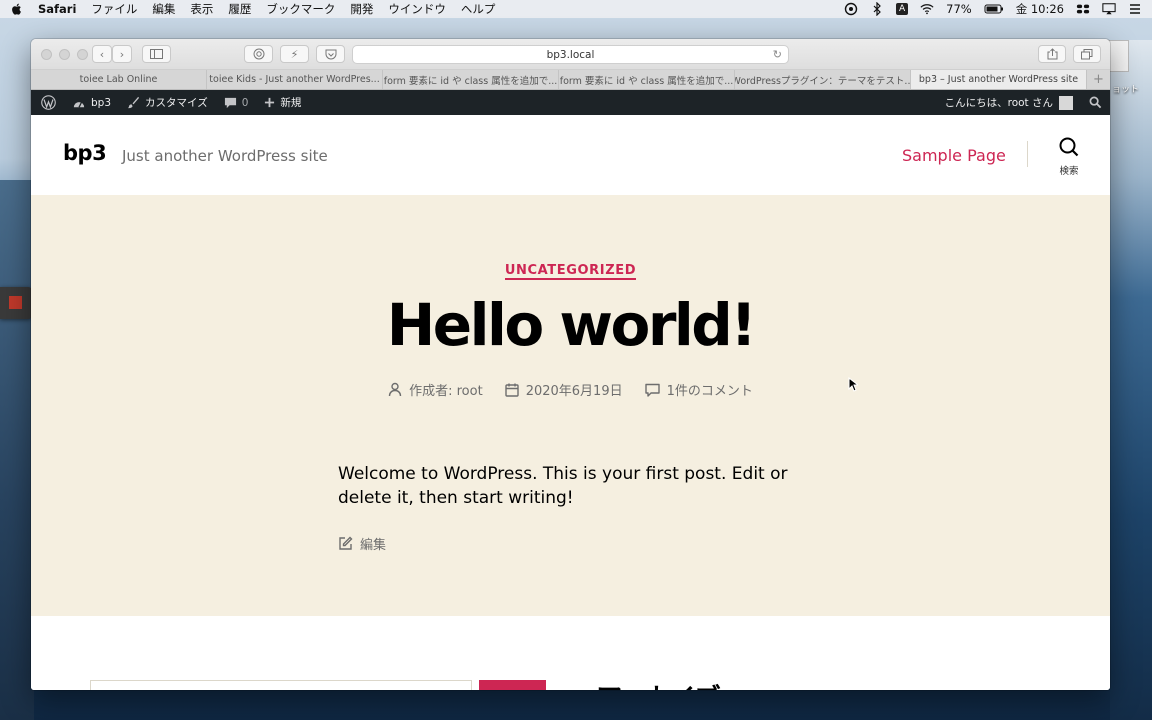 Image resolution: width=1152 pixels, height=720 pixels. I want to click on menu-view: 表示, so click(201, 9).